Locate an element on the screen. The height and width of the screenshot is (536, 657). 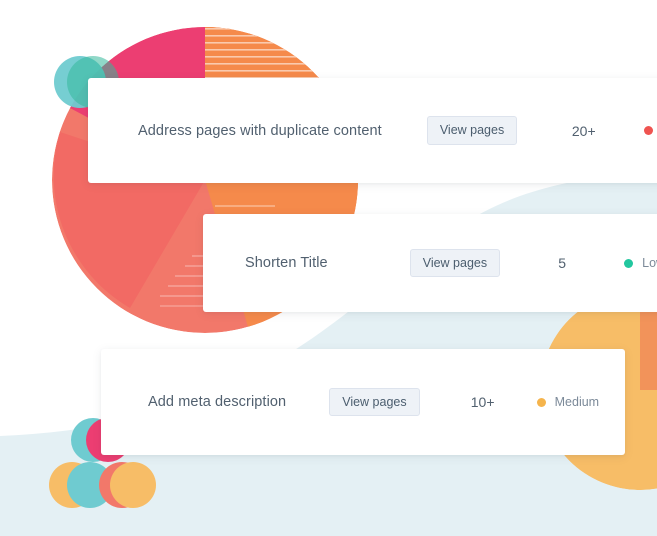
priority-label: Medium is located at coordinates (577, 402).